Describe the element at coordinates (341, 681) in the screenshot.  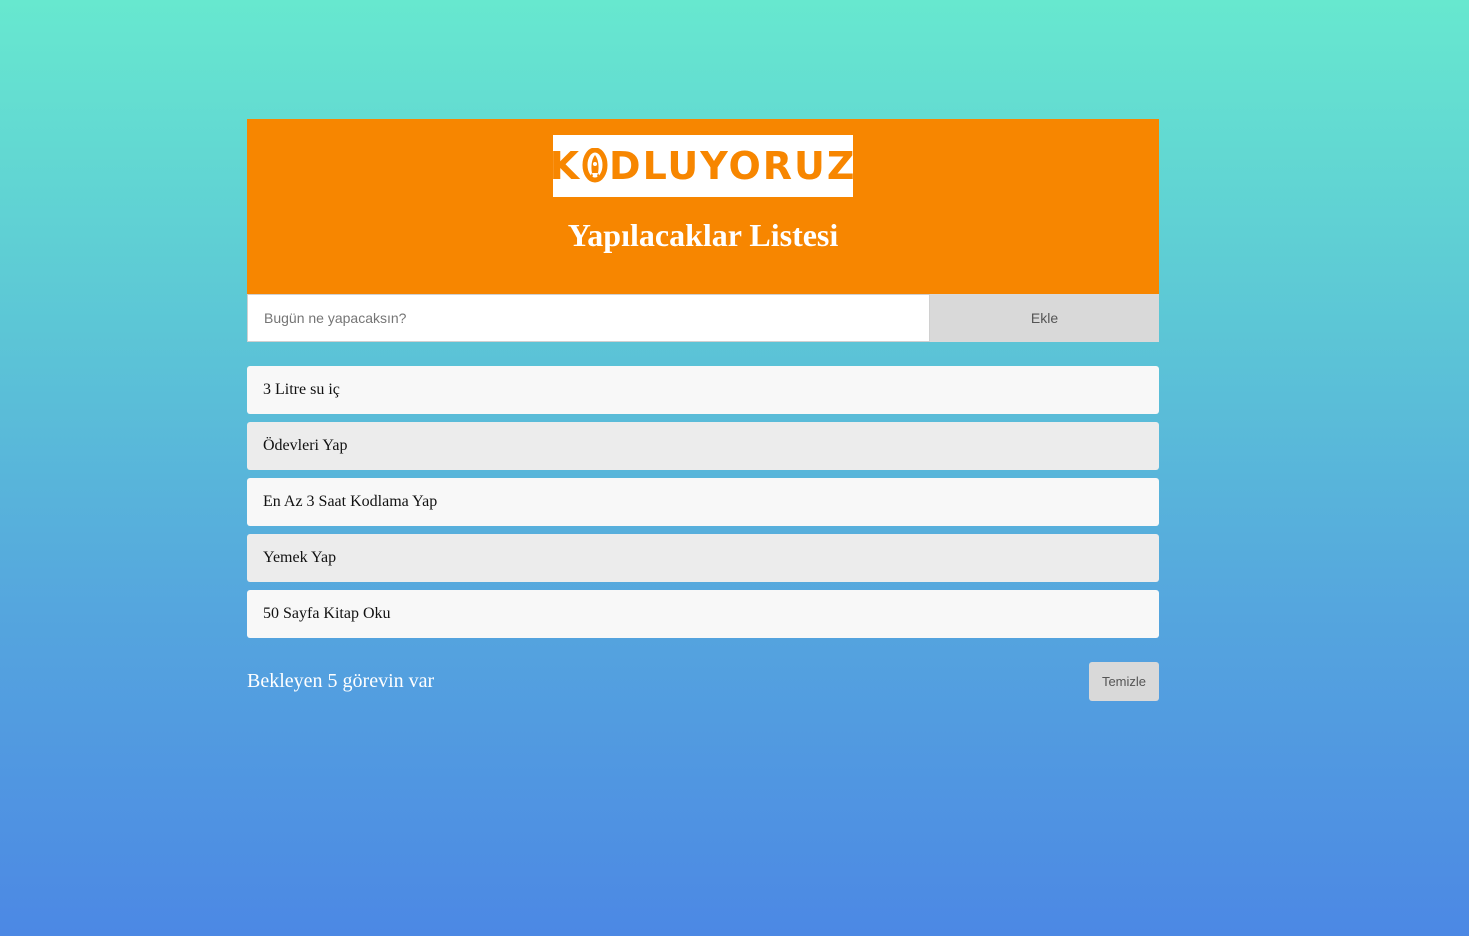
I see `pending-count-text: Bekleyen 5 görevin var` at that location.